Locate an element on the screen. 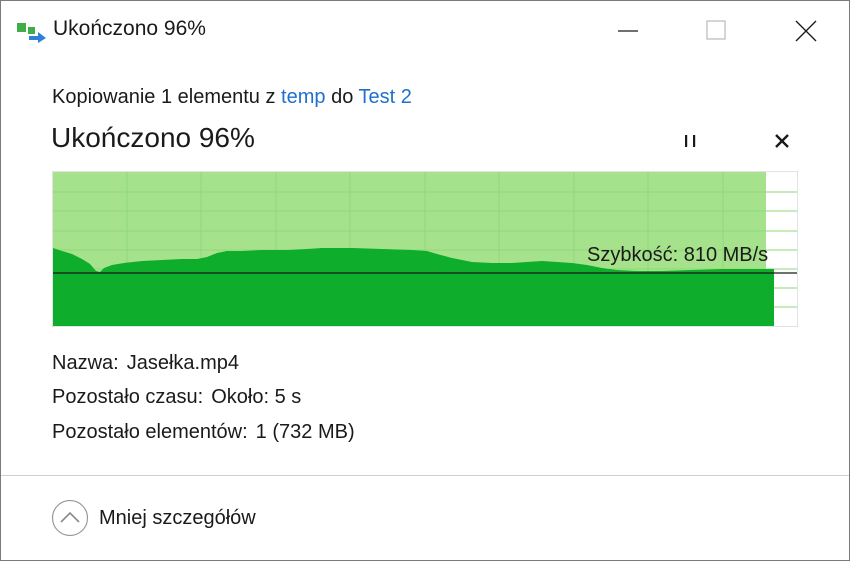 Image resolution: width=850 pixels, height=561 pixels. cancel-icon is located at coordinates (782, 141).